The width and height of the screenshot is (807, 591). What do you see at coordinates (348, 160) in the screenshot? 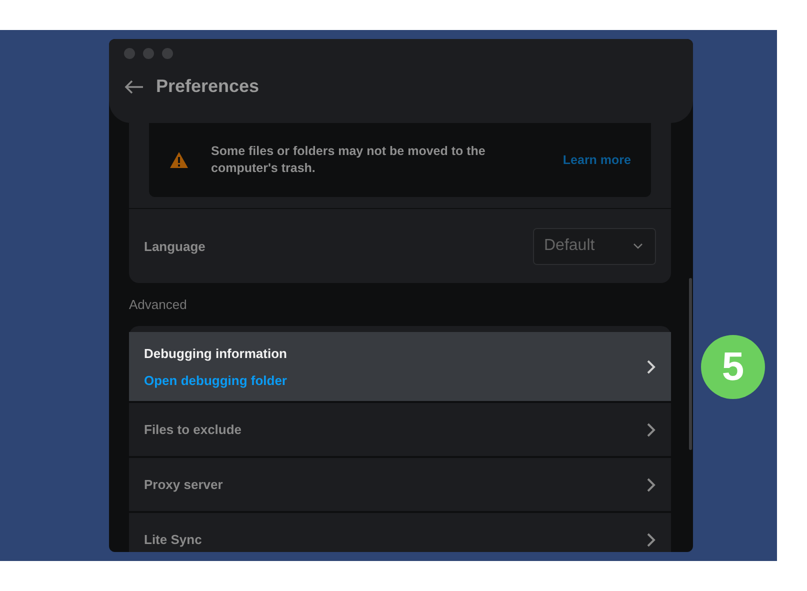
I see `warning-text: Some files or folders may not be moved to the computer's trash.` at bounding box center [348, 160].